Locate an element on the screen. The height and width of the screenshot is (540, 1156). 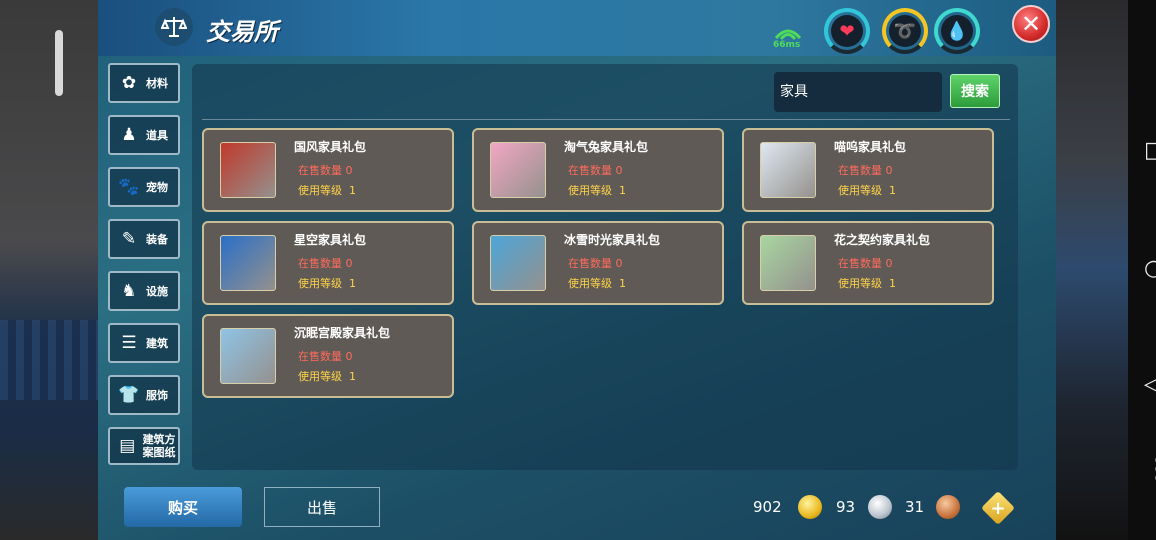
materials-icon: ✿ is located at coordinates (129, 83).